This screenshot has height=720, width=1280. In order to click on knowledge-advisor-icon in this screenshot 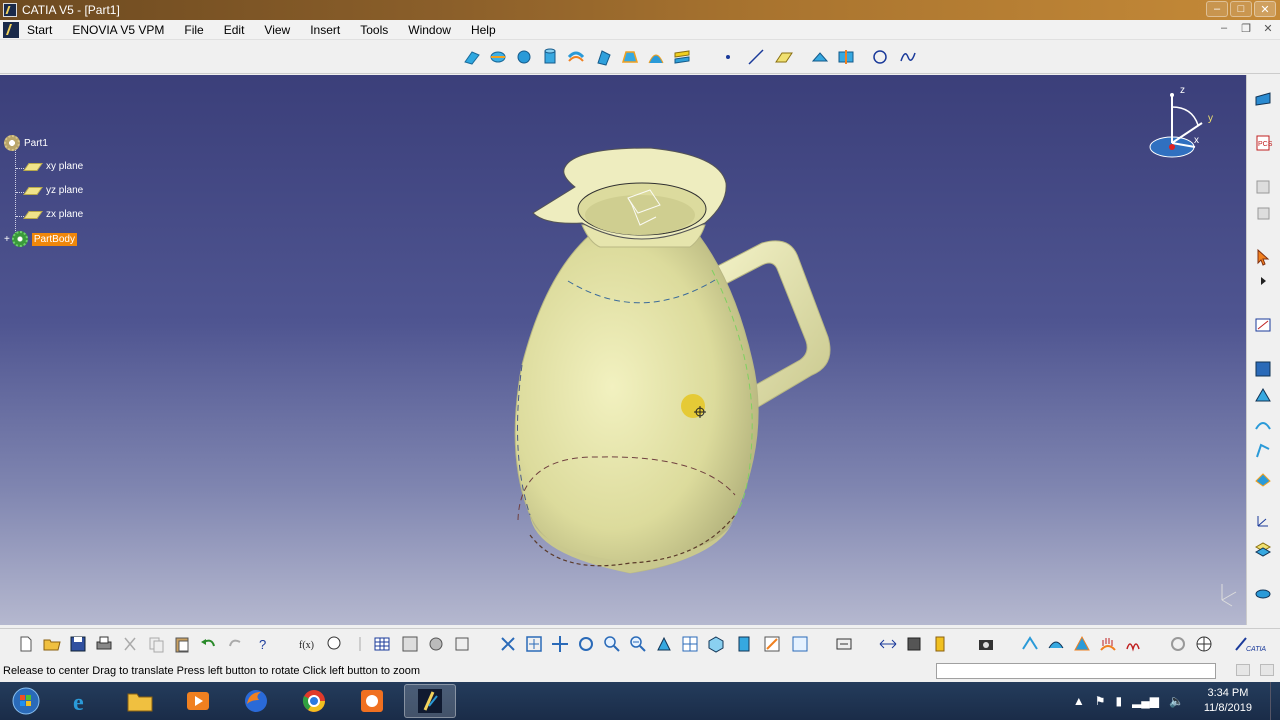, I will do `click(334, 644)`.